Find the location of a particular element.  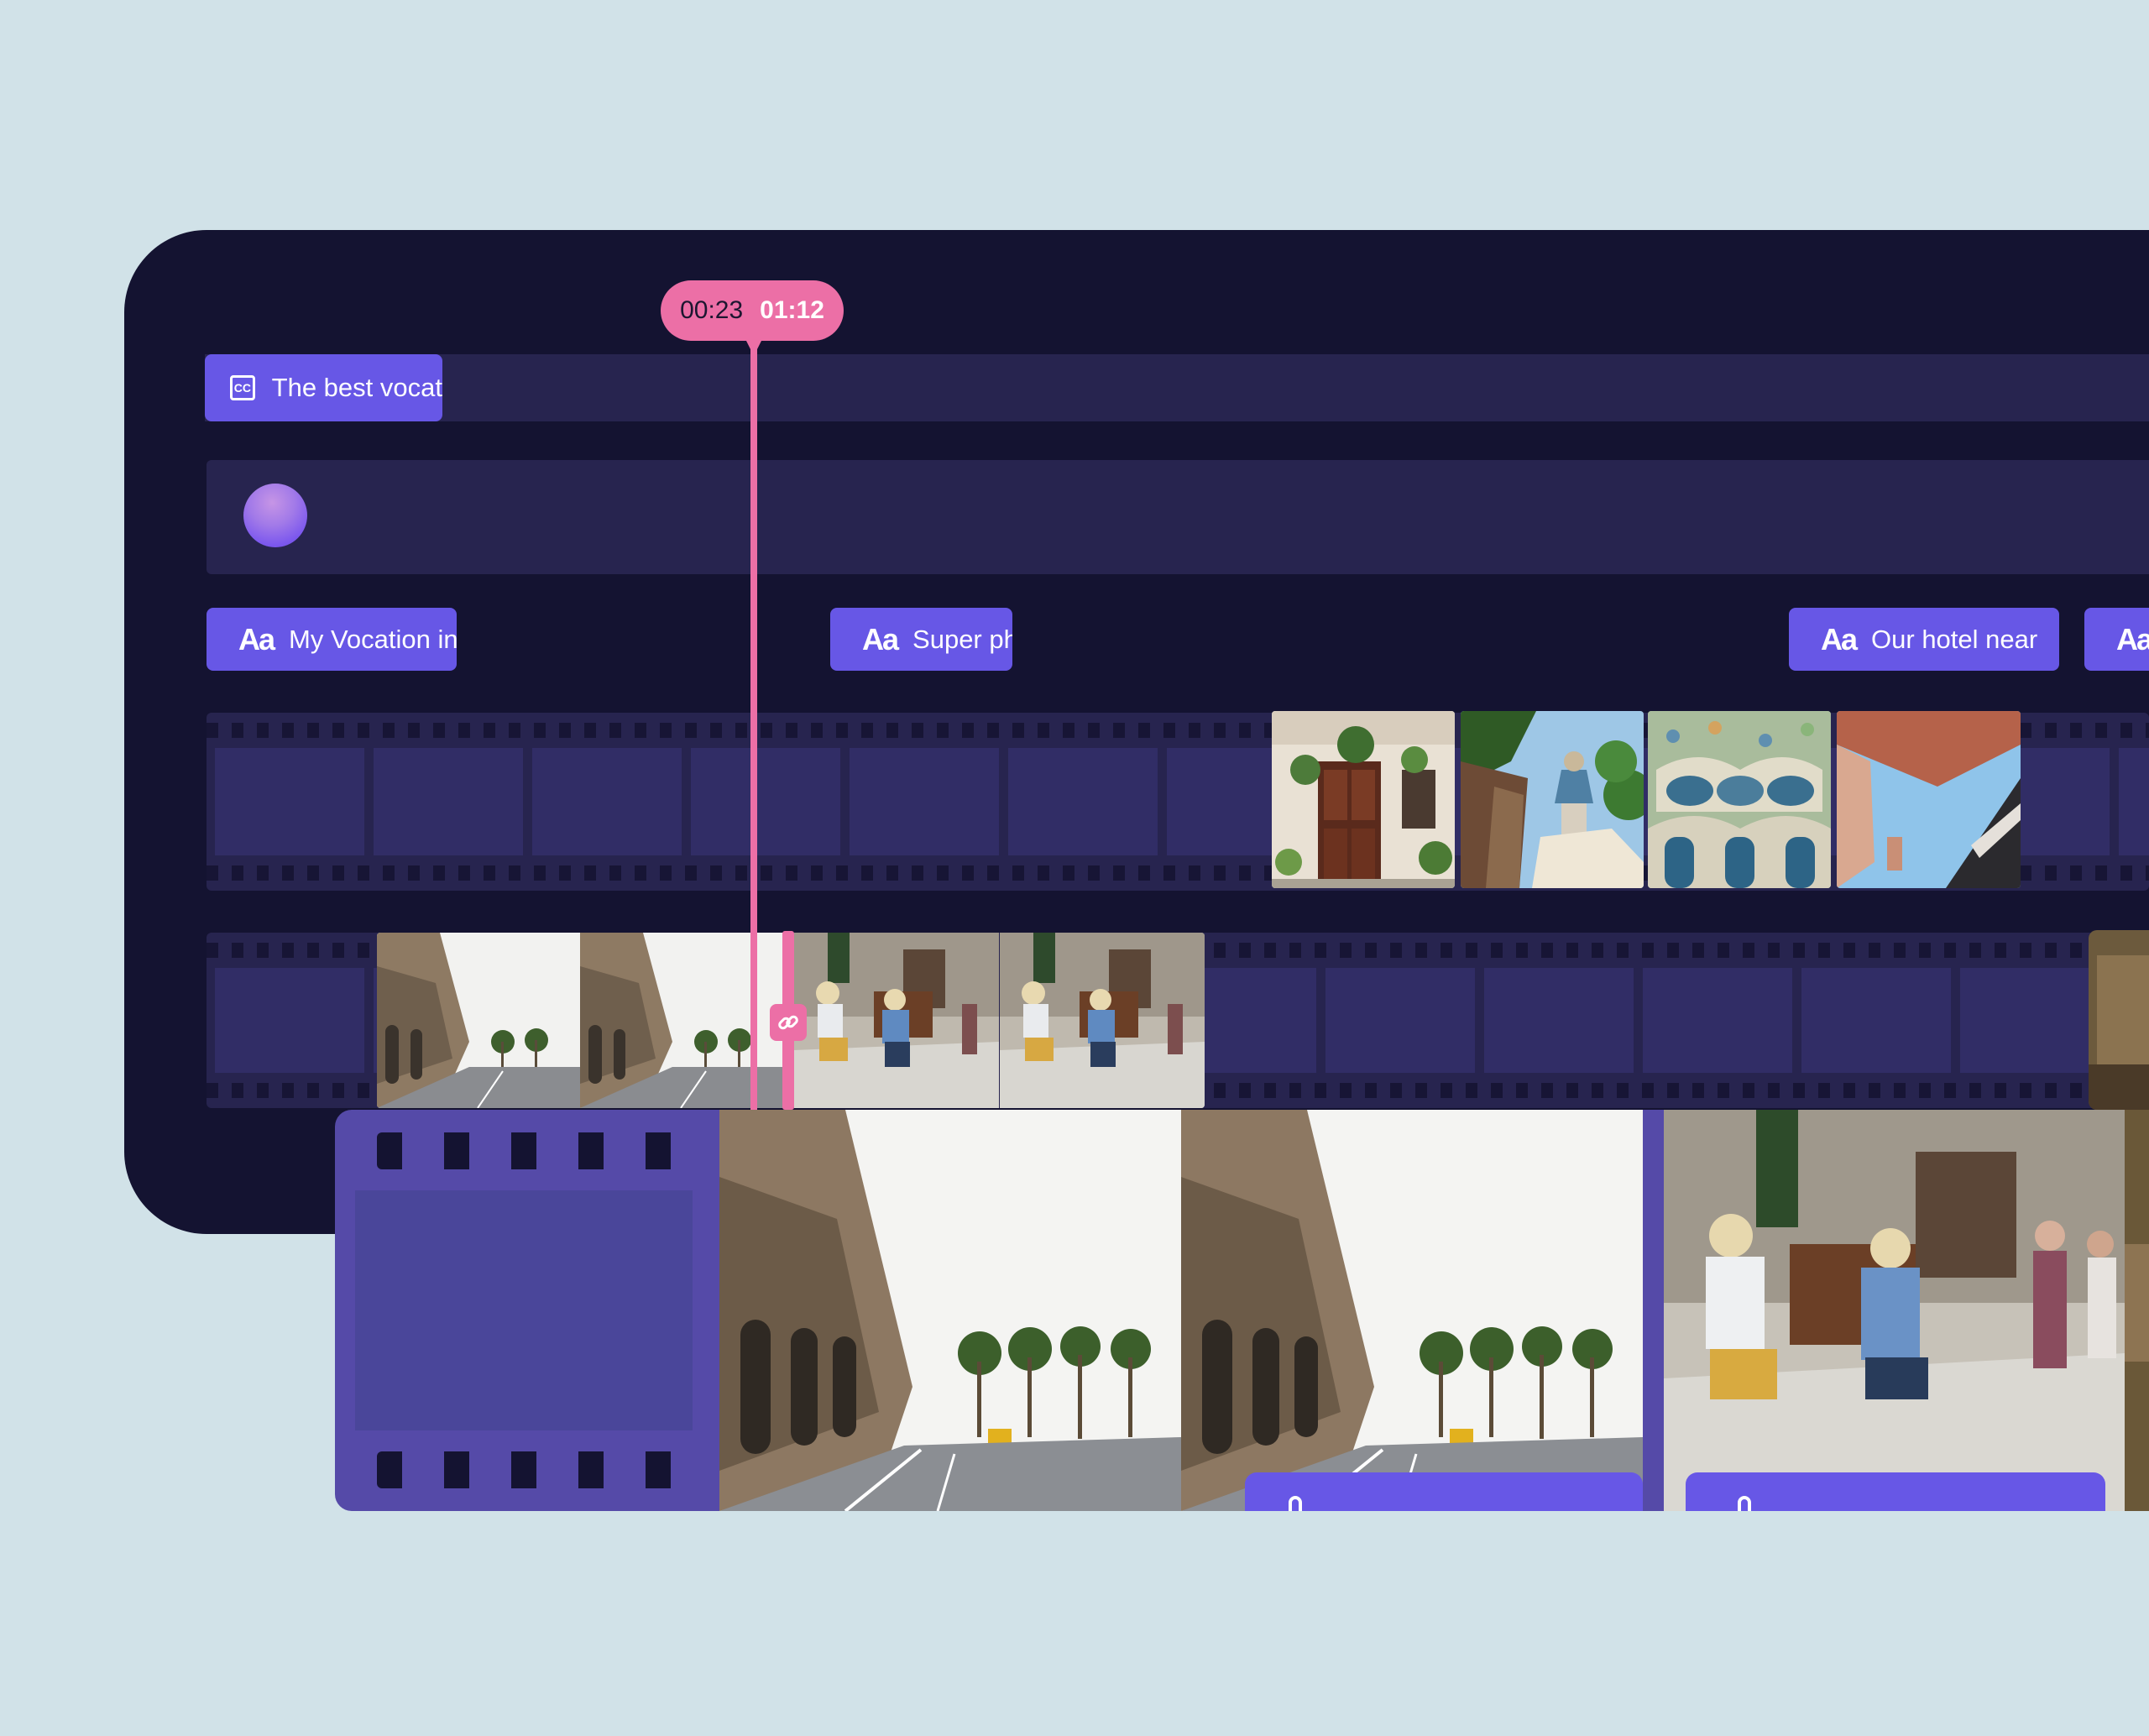

video-clip-edge-large is located at coordinates (2137, 1310).